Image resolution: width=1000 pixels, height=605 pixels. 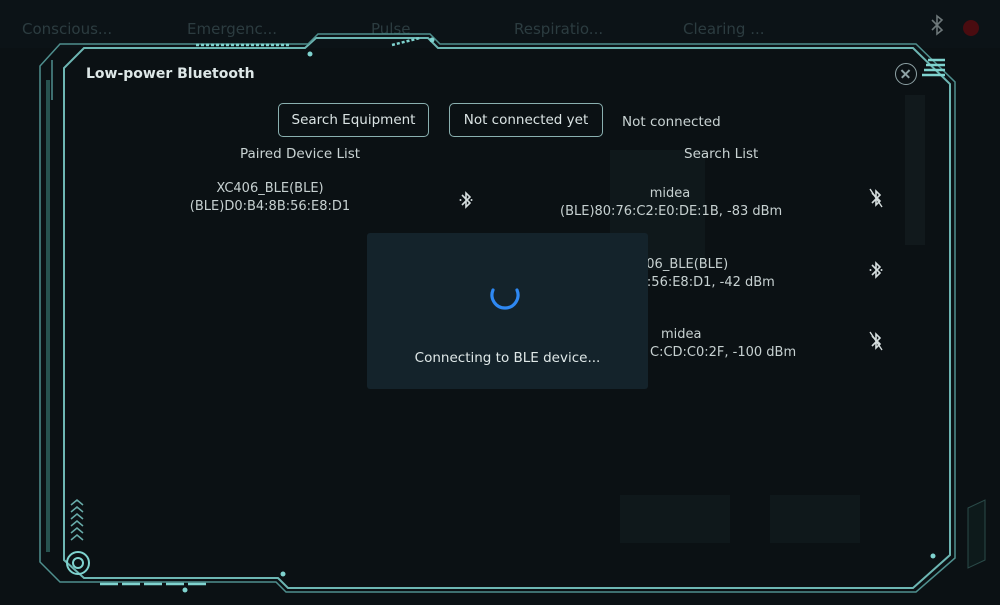 I want to click on search-equipment-button: Search Equipment, so click(x=353, y=120).